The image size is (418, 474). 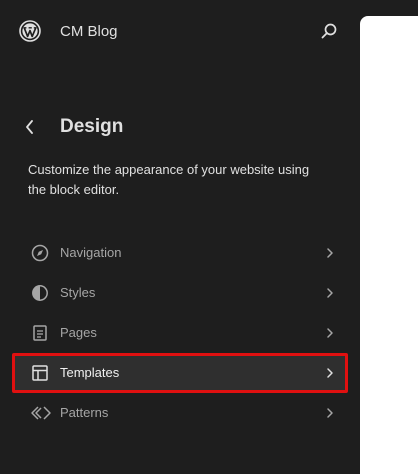 I want to click on search-icon, so click(x=329, y=31).